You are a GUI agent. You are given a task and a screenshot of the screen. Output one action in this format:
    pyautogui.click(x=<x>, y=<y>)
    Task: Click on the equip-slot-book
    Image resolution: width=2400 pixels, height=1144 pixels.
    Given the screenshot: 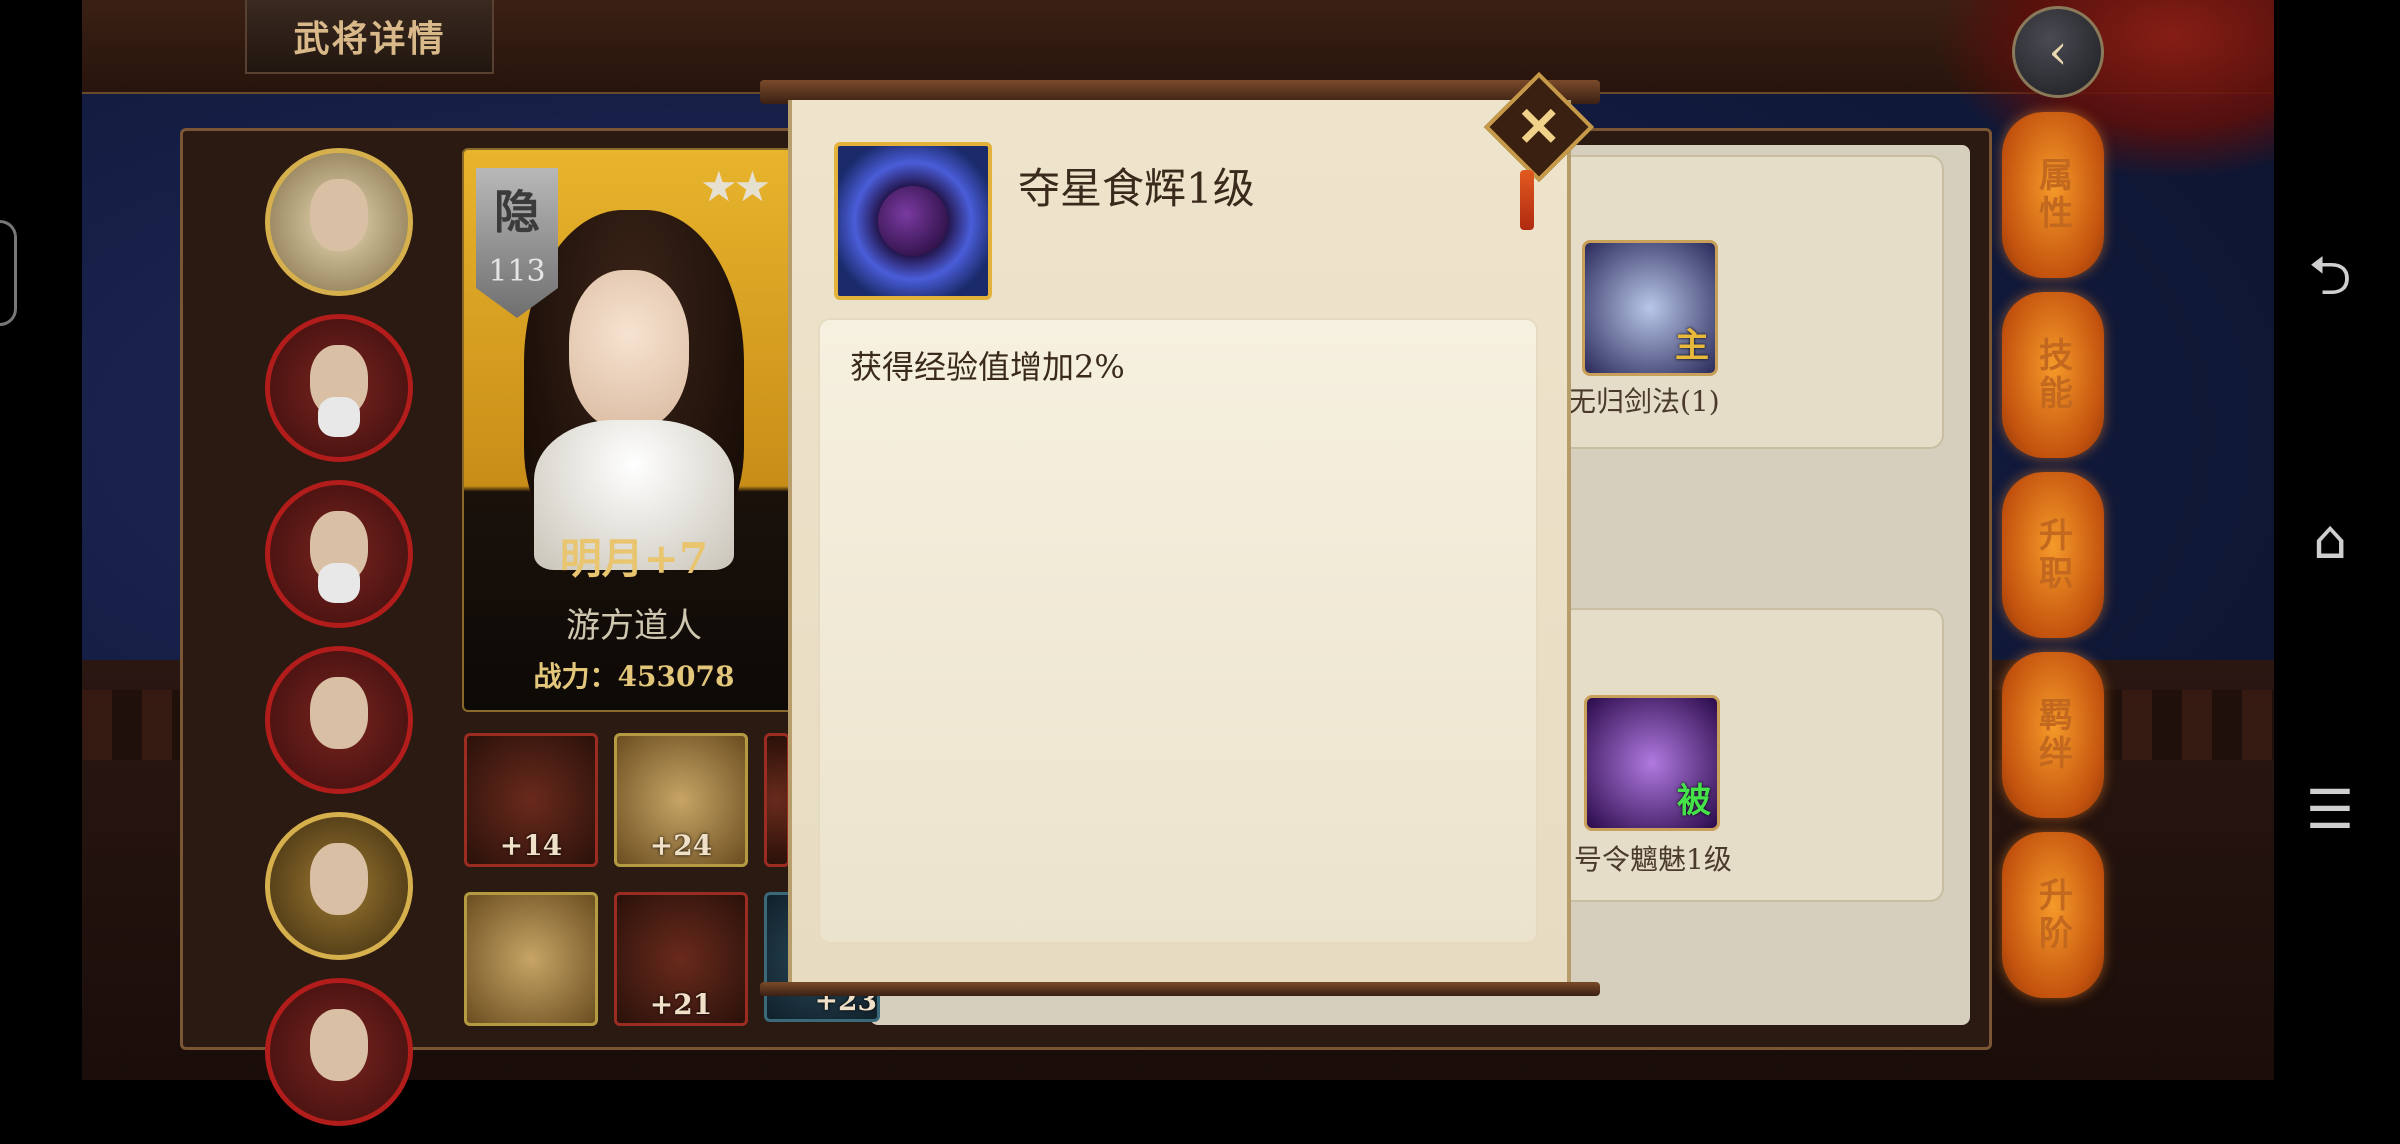 What is the action you would take?
    pyautogui.click(x=531, y=959)
    